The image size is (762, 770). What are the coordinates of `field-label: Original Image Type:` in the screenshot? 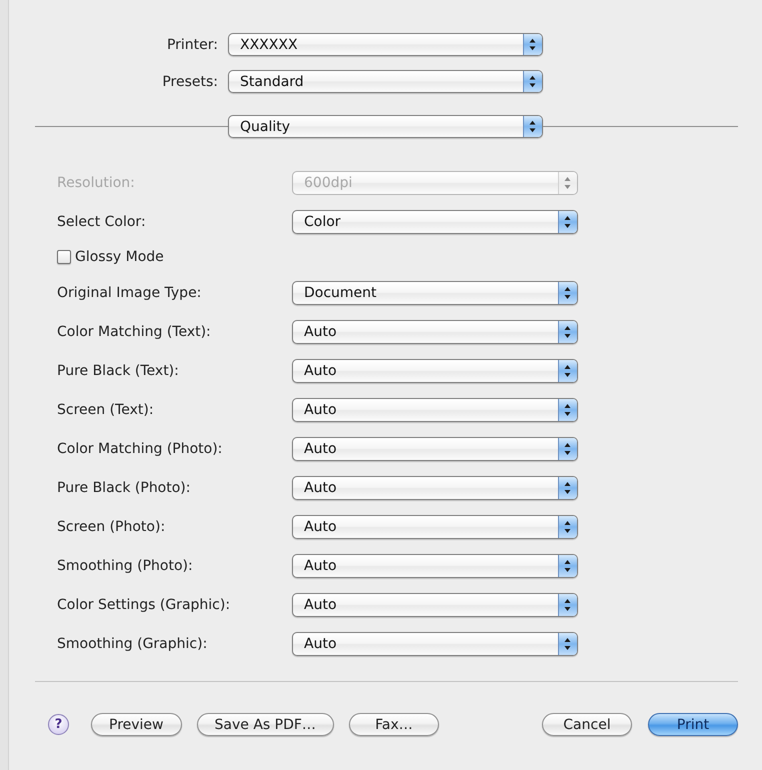 It's located at (129, 293).